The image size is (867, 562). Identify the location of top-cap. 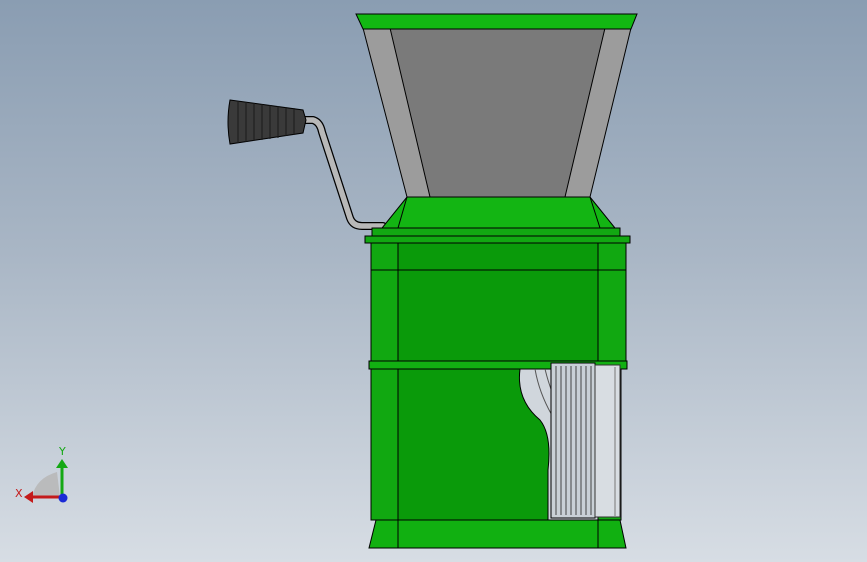
(497, 220).